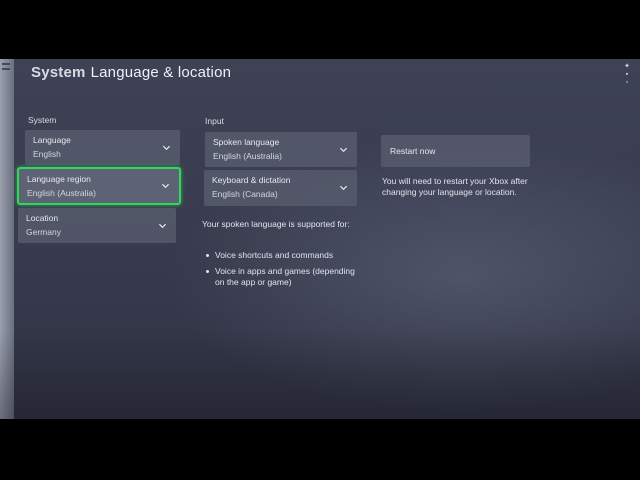 Image resolution: width=640 pixels, height=480 pixels. I want to click on restart-now-button: Restart now, so click(455, 151).